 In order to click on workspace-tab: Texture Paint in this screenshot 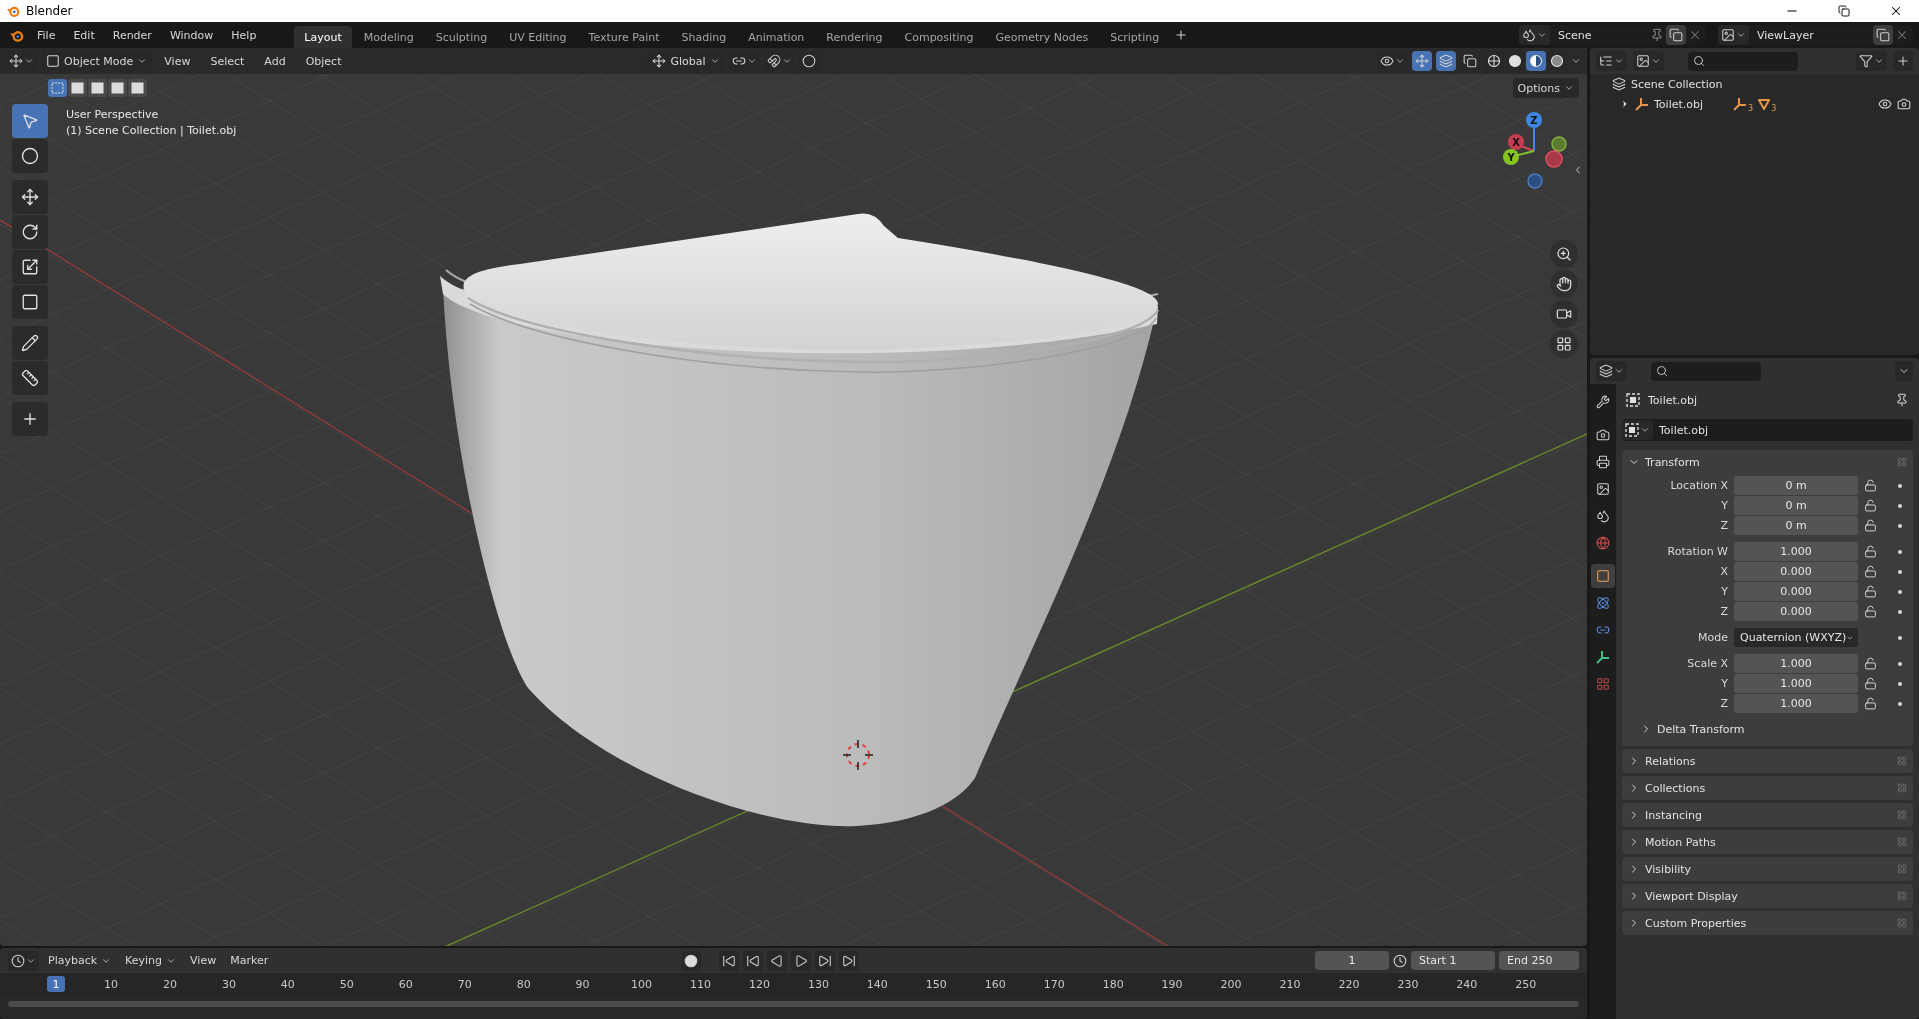, I will do `click(624, 36)`.